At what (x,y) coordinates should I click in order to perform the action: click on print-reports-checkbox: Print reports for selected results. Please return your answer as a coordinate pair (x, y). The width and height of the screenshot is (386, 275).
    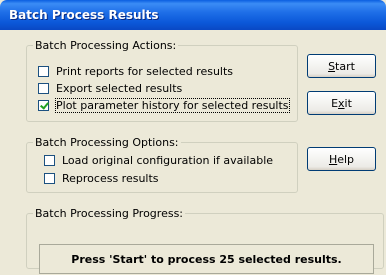
    Looking at the image, I should click on (135, 71).